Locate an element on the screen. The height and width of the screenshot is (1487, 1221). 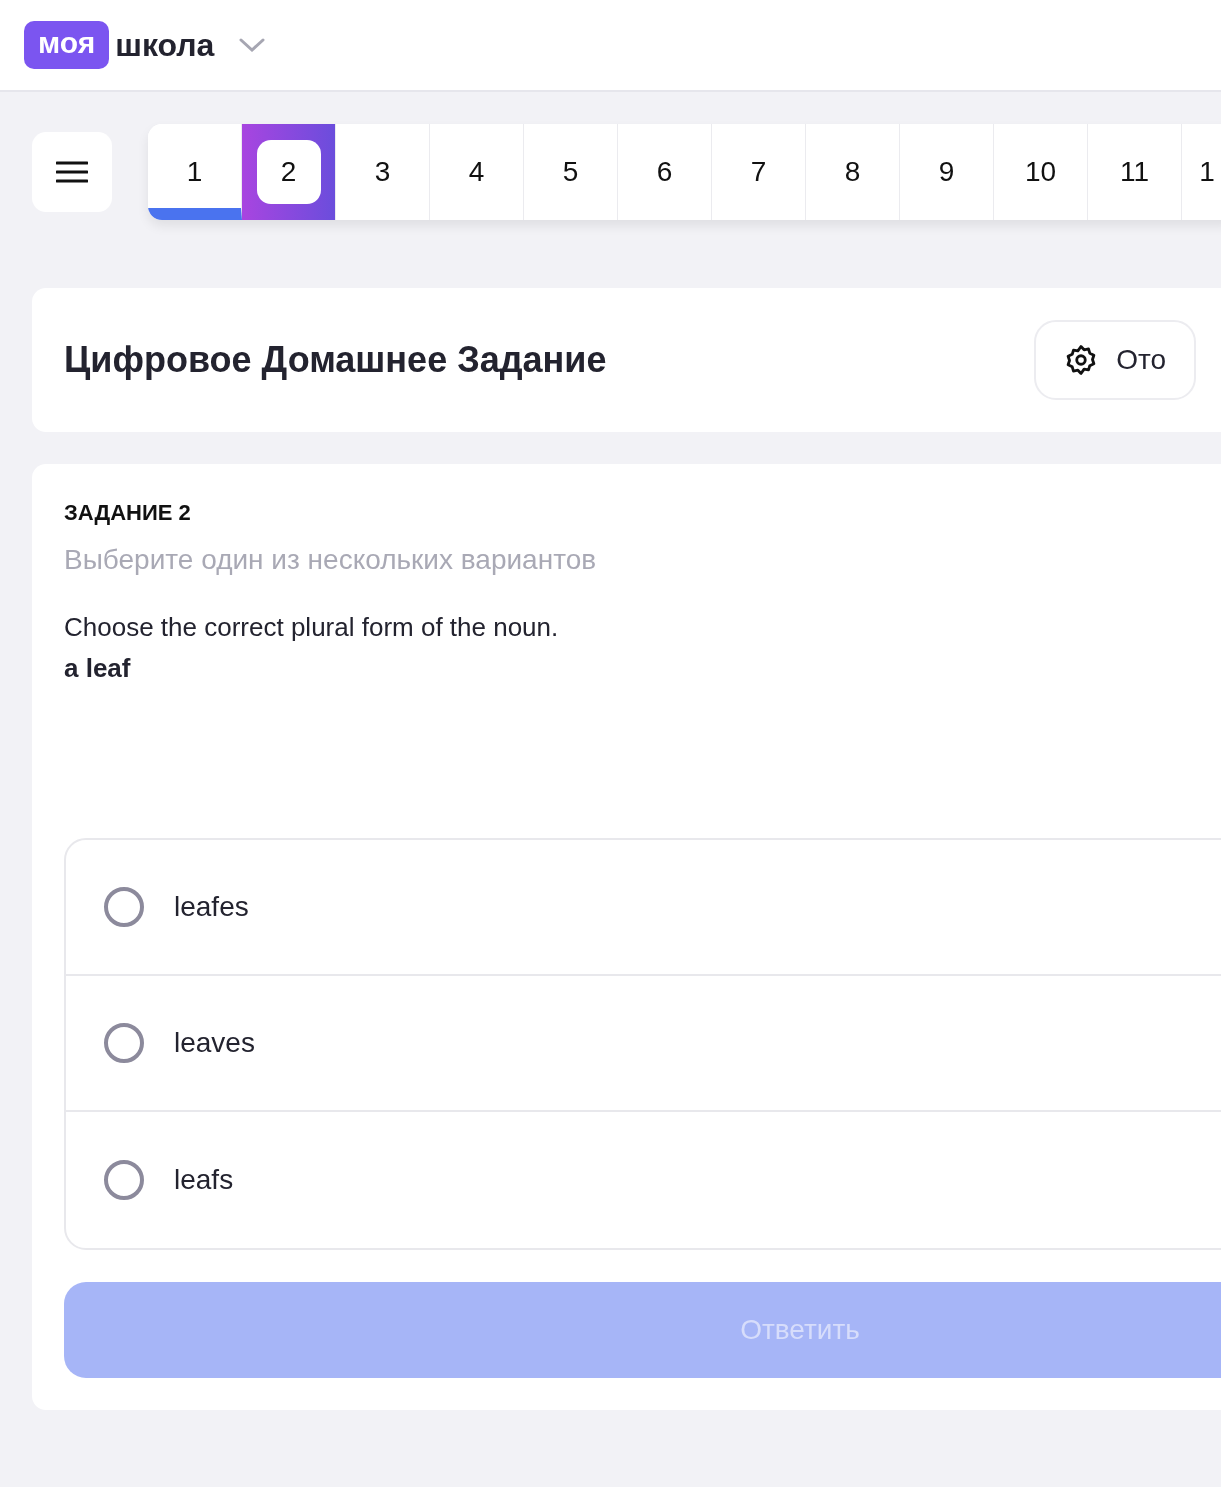
menu-button is located at coordinates (72, 172).